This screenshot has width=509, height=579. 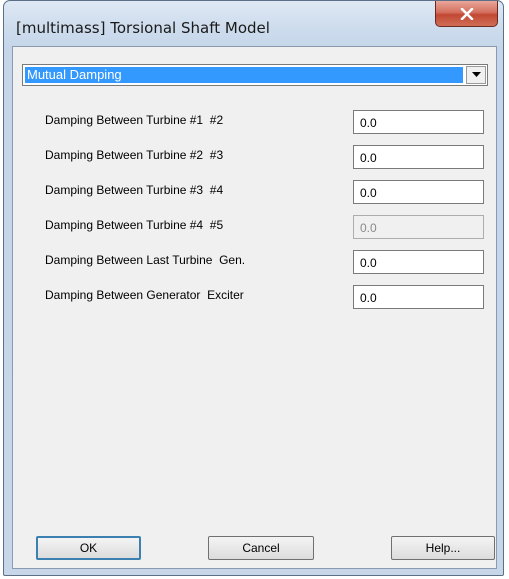 I want to click on damping-field-turbine-4-5: 0.0, so click(x=418, y=227).